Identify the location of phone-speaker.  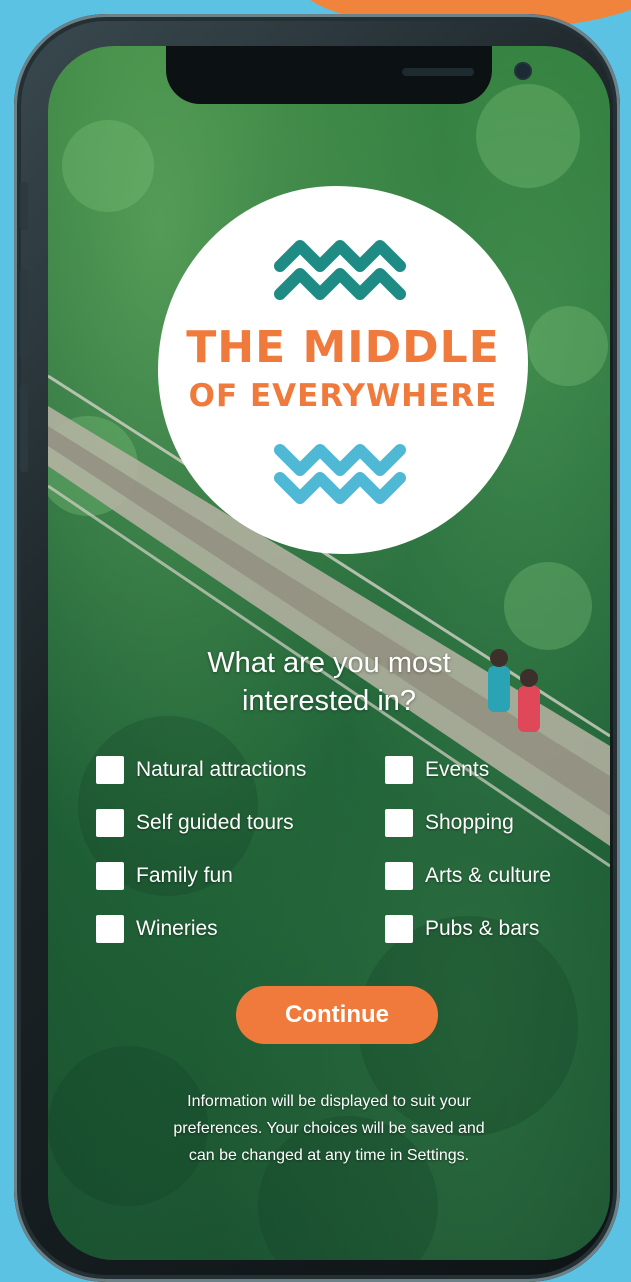
(438, 72).